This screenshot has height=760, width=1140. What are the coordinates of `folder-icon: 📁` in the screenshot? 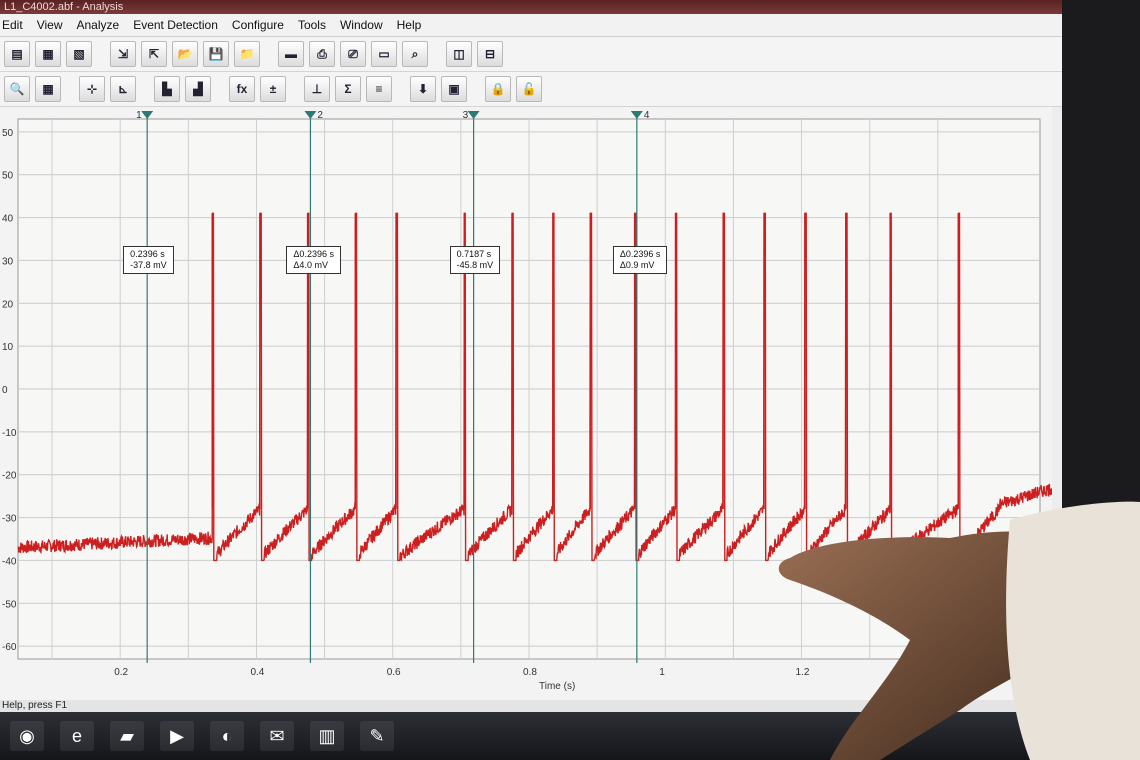 It's located at (247, 54).